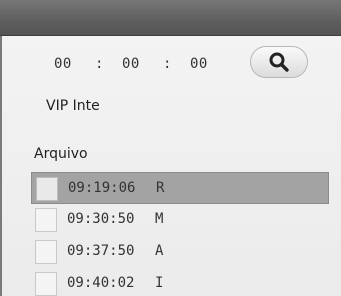  I want to click on search-icon, so click(279, 62).